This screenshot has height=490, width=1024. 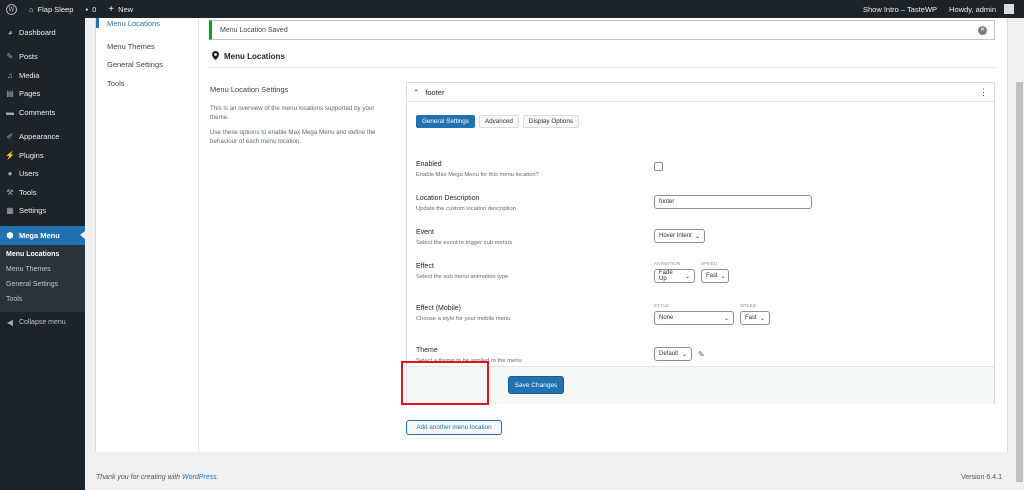 What do you see at coordinates (42, 235) in the screenshot?
I see `menu-mega-menu: ⬢ Mega Menu` at bounding box center [42, 235].